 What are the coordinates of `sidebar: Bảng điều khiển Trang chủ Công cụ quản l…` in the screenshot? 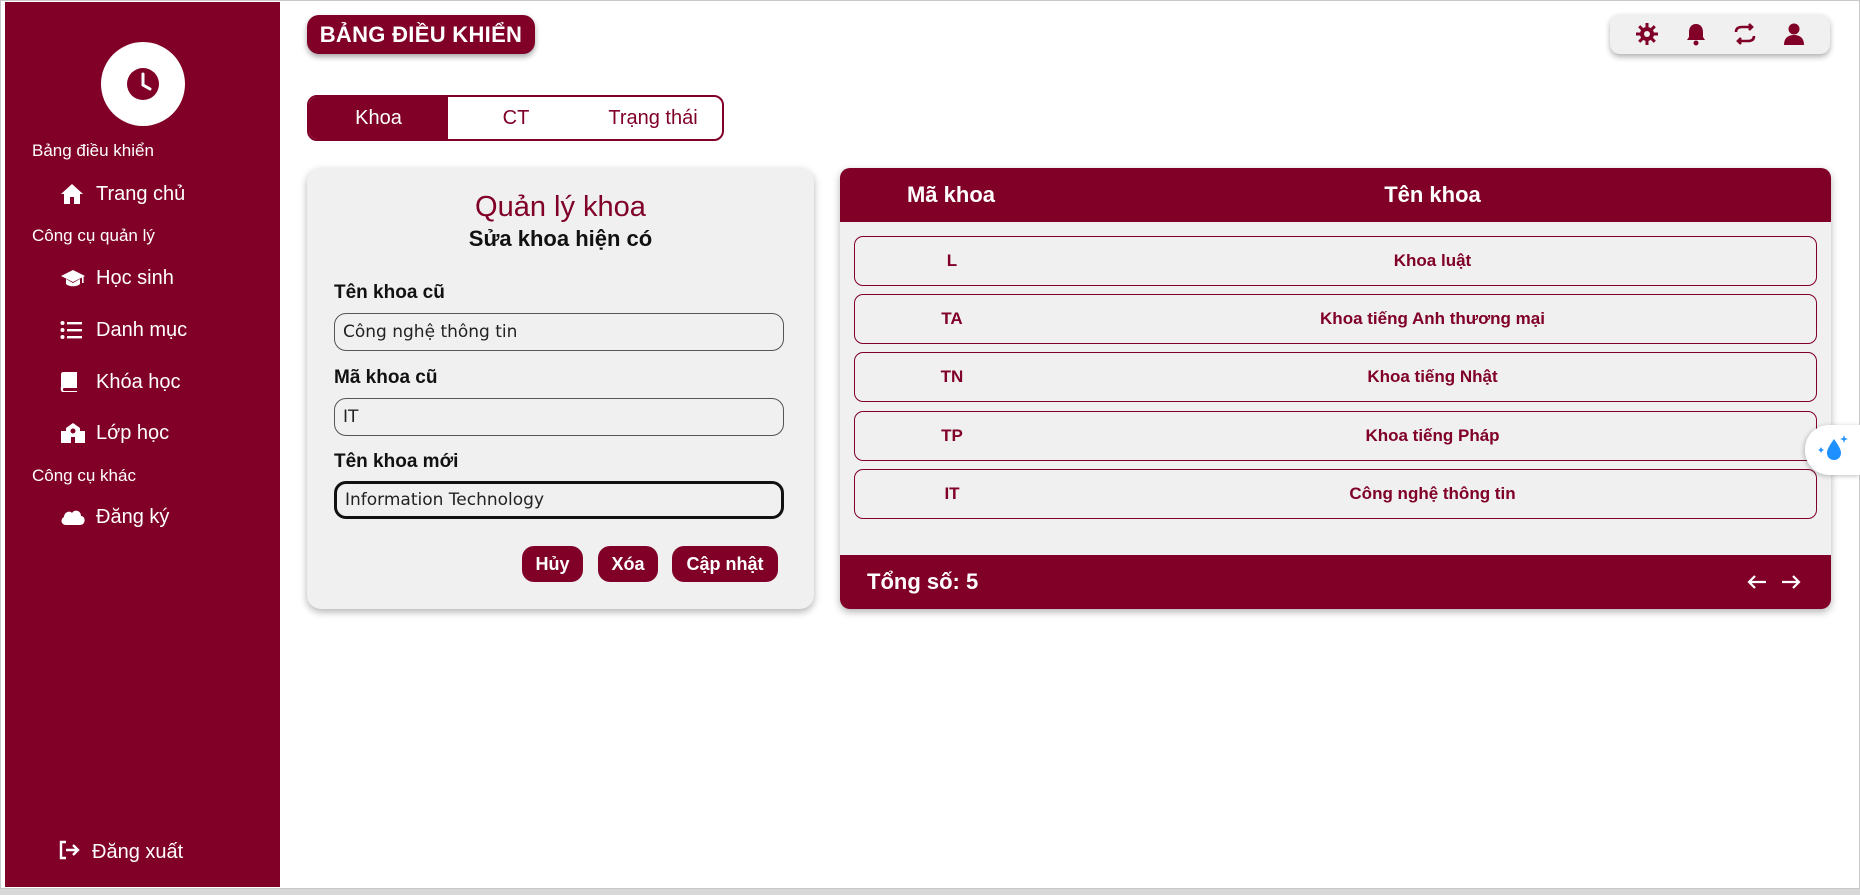 It's located at (142, 444).